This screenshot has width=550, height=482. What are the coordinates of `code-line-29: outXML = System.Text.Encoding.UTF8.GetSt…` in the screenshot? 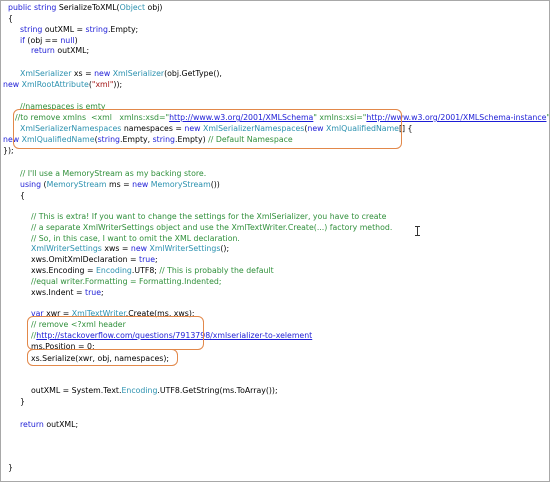 It's located at (154, 391).